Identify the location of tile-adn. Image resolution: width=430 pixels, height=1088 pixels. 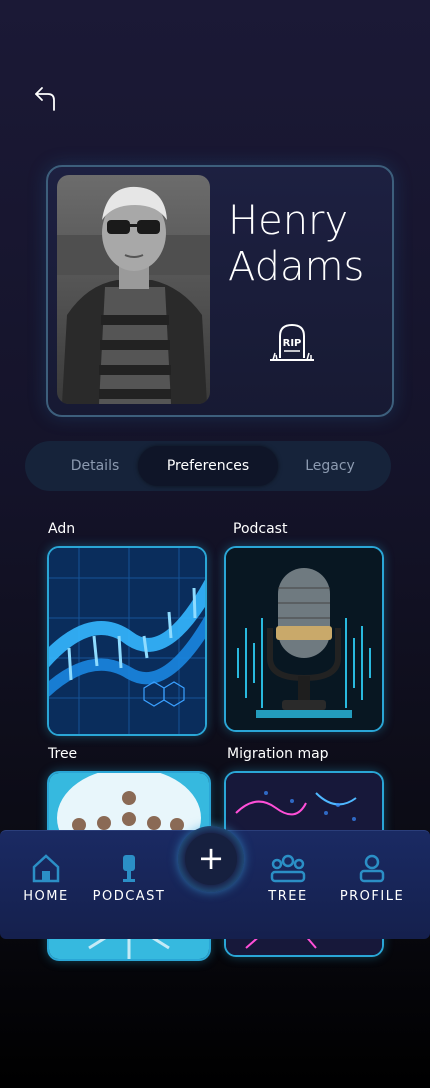
(127, 641).